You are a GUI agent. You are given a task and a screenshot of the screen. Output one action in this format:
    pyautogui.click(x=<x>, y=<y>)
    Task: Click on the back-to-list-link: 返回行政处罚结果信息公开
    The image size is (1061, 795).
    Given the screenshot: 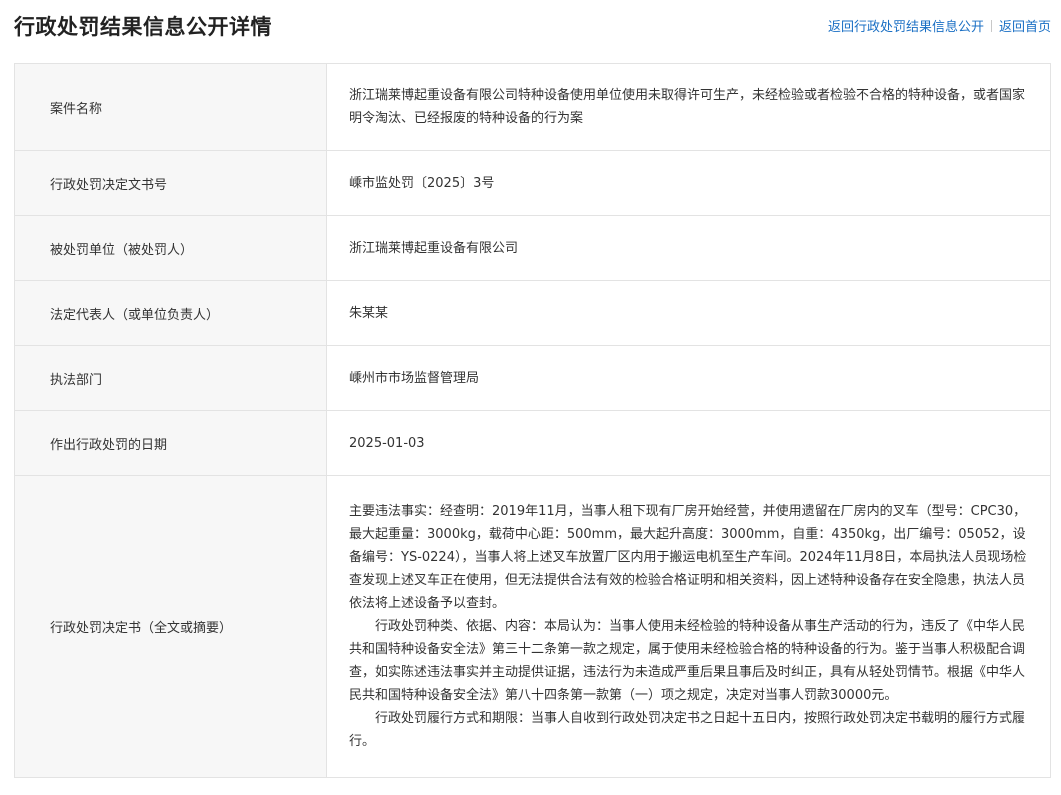 What is the action you would take?
    pyautogui.click(x=906, y=25)
    